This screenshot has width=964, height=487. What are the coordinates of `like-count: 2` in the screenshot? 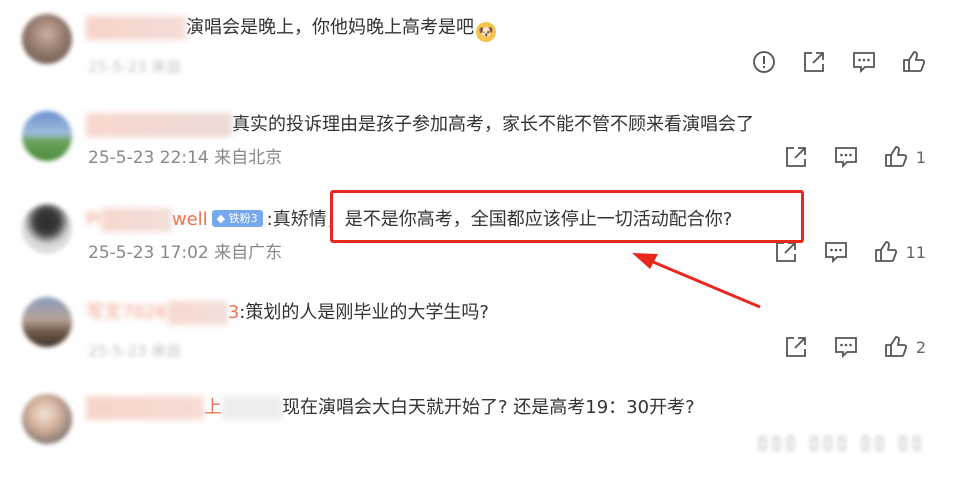 It's located at (920, 347).